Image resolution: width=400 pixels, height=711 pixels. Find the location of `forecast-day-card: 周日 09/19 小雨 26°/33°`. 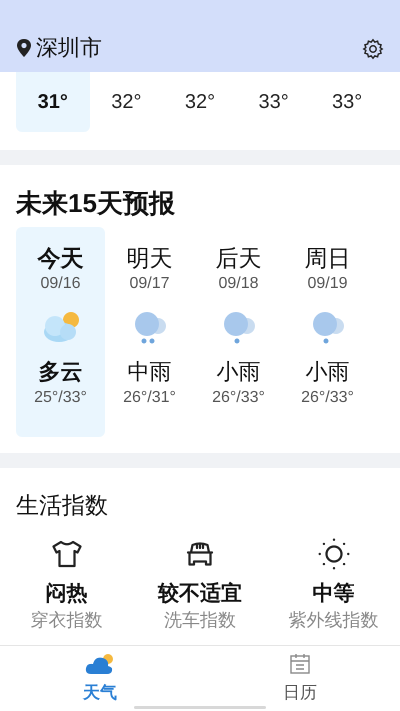

forecast-day-card: 周日 09/19 小雨 26°/33° is located at coordinates (327, 332).